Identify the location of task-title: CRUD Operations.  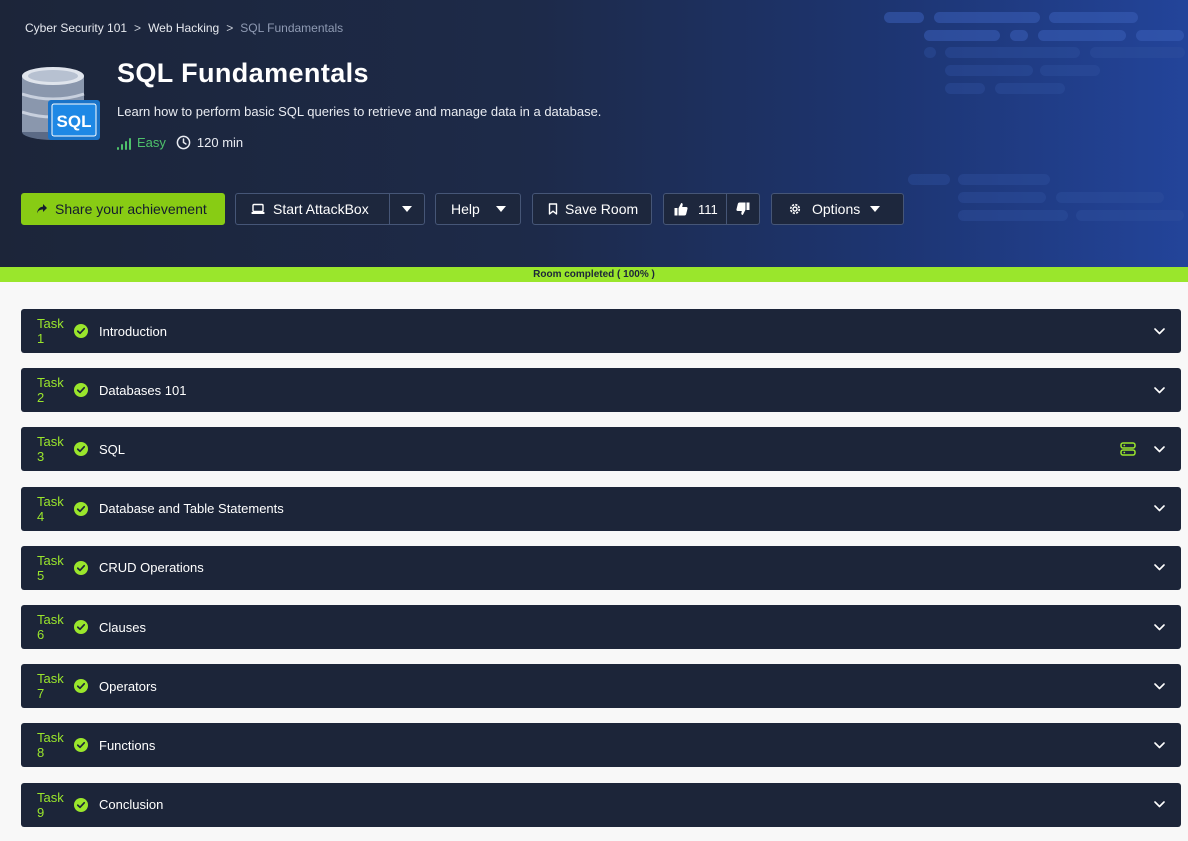
(151, 568).